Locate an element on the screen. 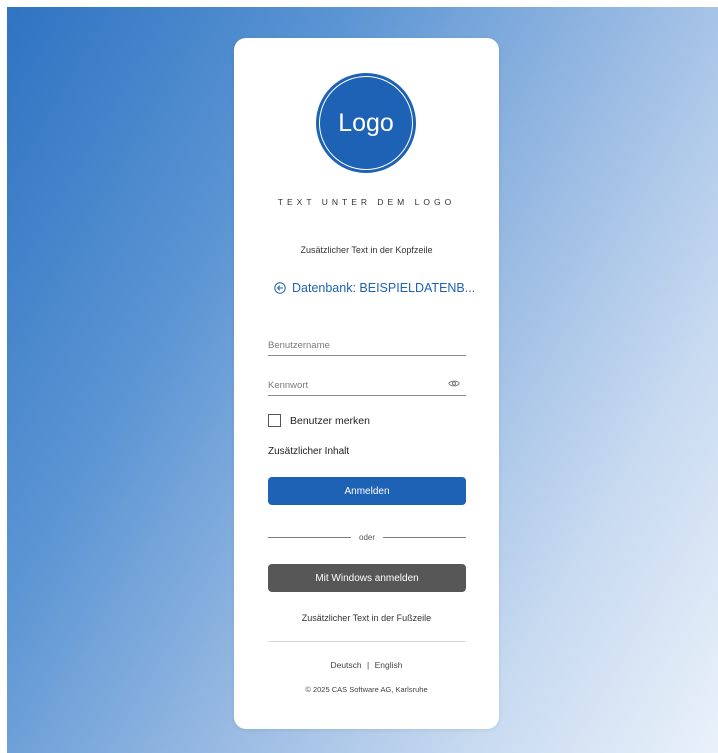 The width and height of the screenshot is (718, 753). footer-extra-text: Zusätzlicher Text in der Fußzeile is located at coordinates (366, 618).